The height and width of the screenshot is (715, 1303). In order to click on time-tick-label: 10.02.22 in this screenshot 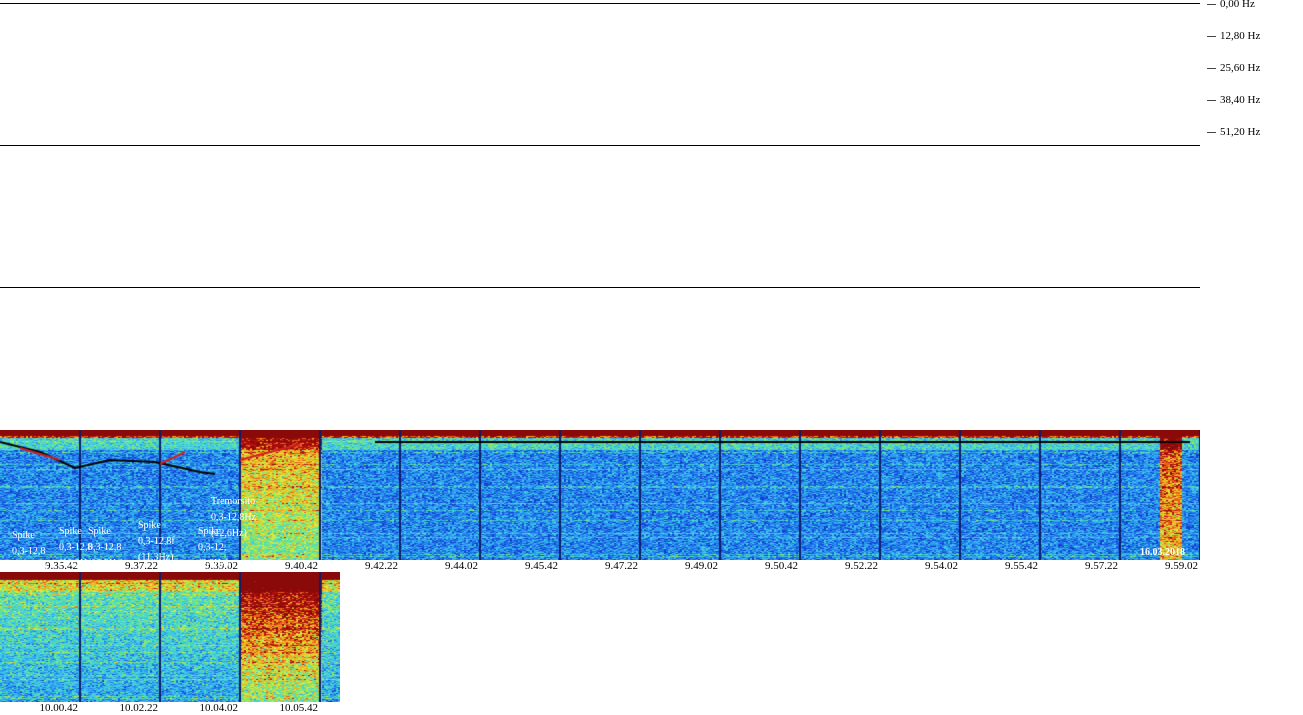, I will do `click(139, 708)`.